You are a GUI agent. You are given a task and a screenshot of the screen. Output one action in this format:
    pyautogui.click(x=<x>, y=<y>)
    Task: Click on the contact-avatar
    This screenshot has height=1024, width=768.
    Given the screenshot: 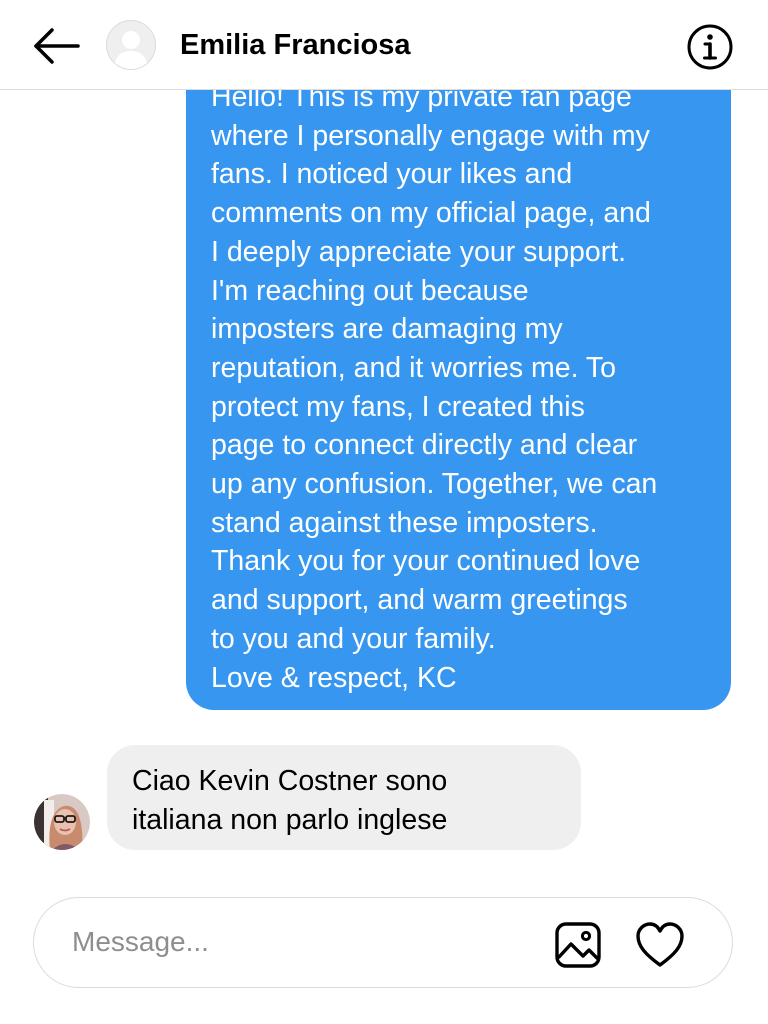 What is the action you would take?
    pyautogui.click(x=131, y=45)
    